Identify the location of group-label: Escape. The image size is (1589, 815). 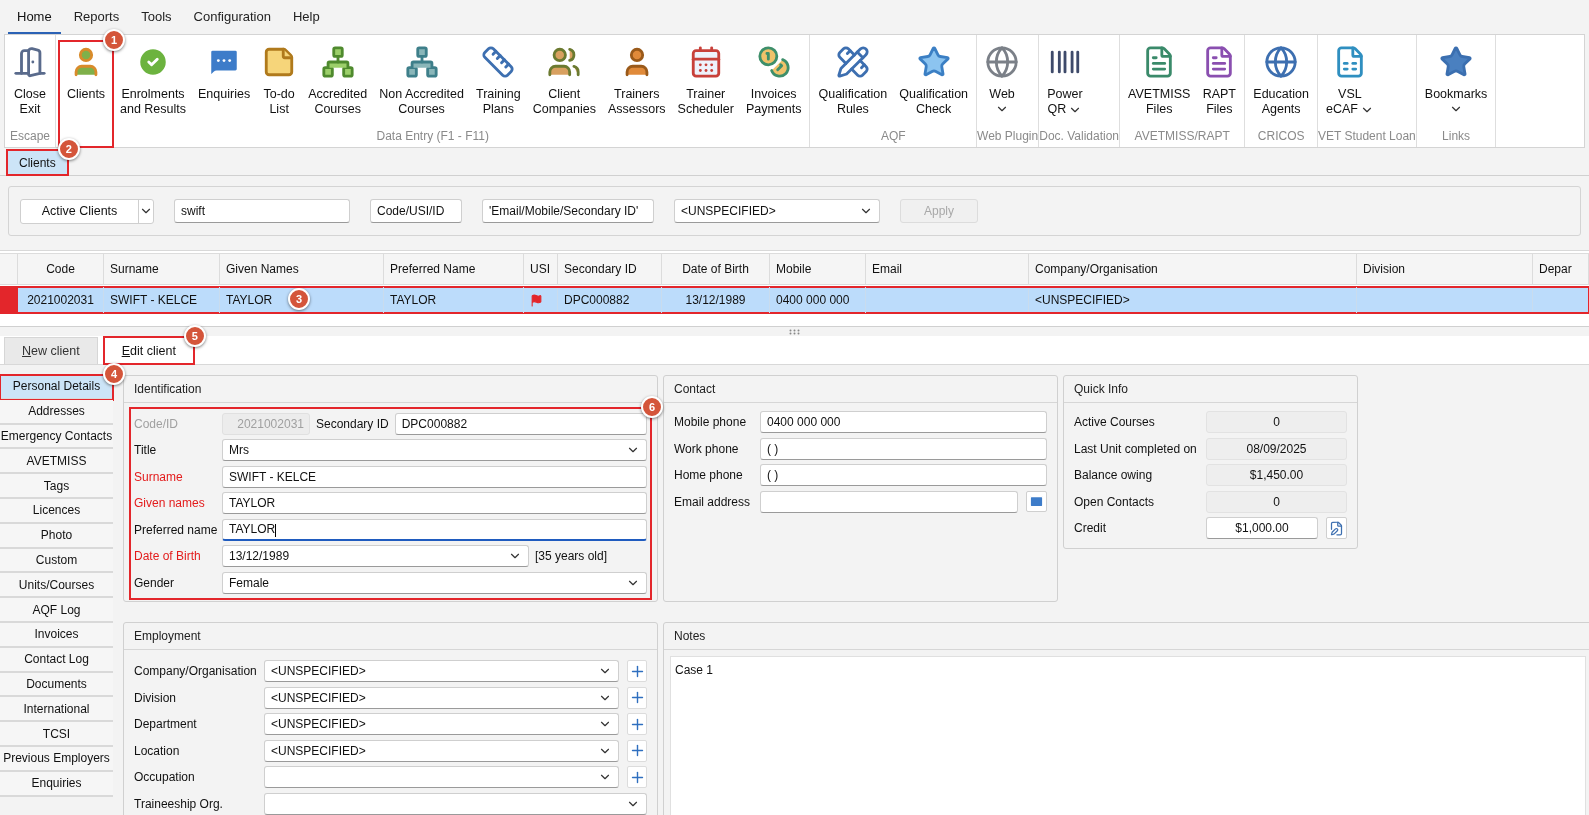
(30, 136).